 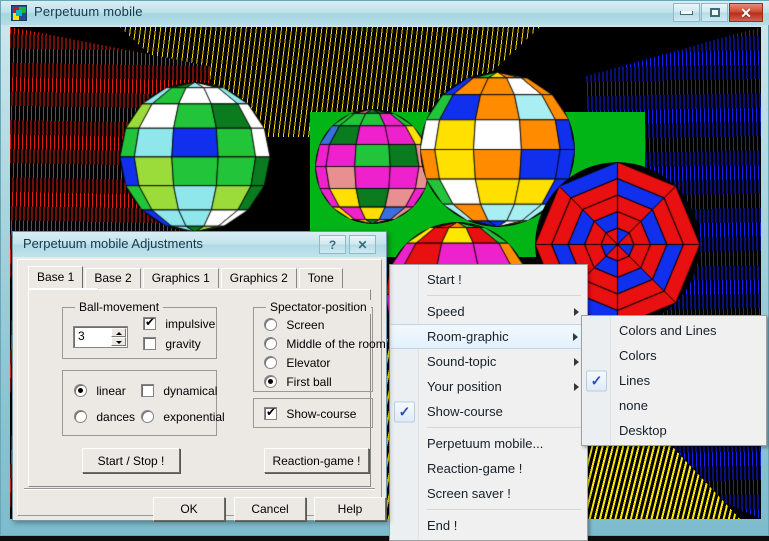 I want to click on elevator-radio, so click(x=270, y=362).